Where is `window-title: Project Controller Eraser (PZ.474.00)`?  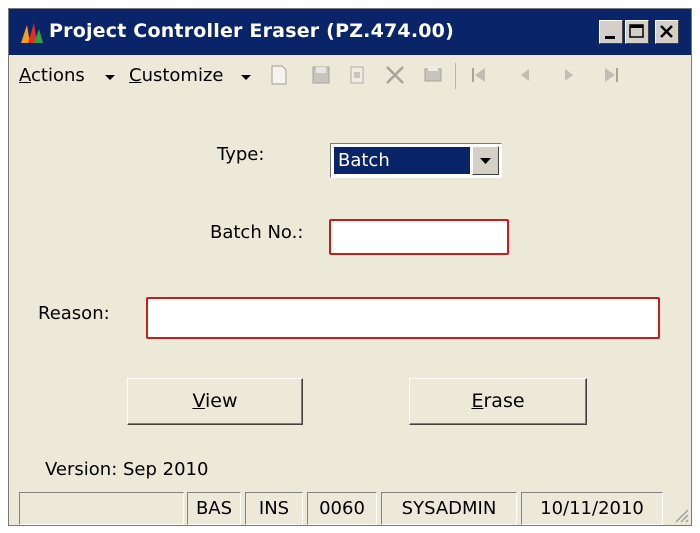 window-title: Project Controller Eraser (PZ.474.00) is located at coordinates (251, 31).